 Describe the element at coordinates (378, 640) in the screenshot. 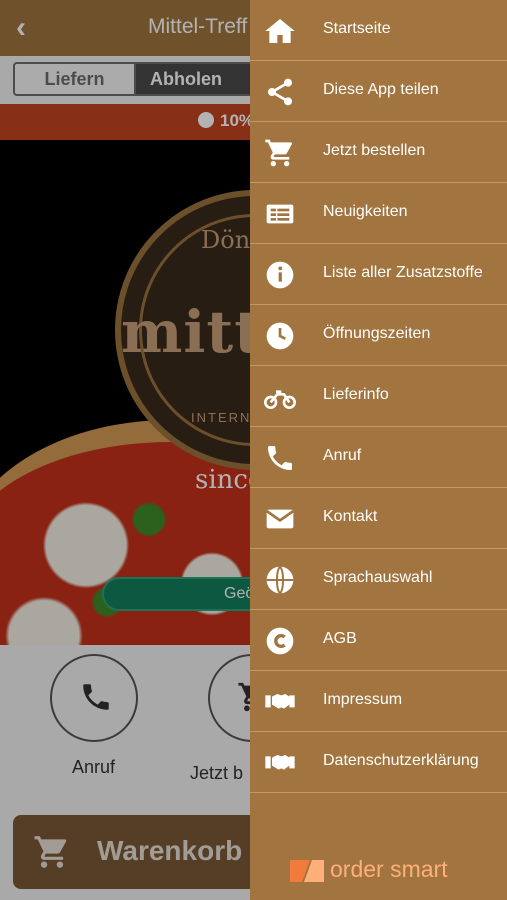

I see `menu-item-agb: AGB` at that location.